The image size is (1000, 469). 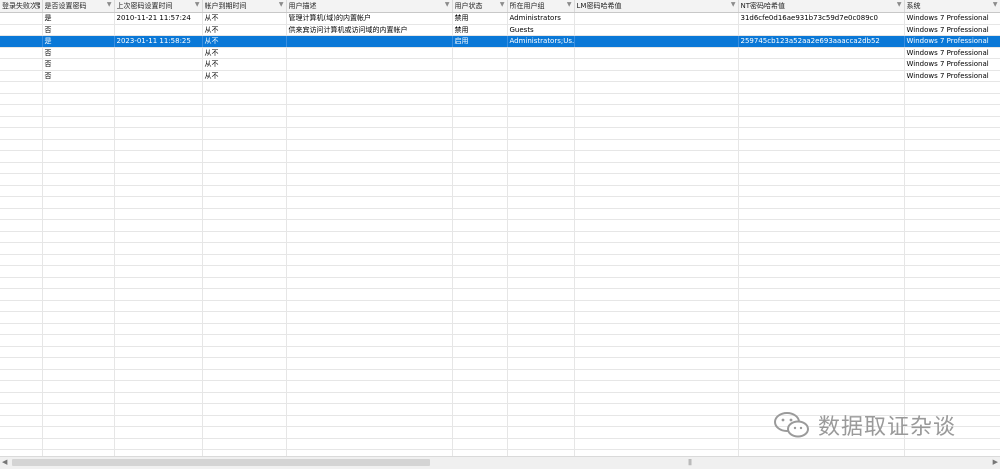 What do you see at coordinates (158, 18) in the screenshot?
I see `table-cell: 2010-11-21 11:57:24` at bounding box center [158, 18].